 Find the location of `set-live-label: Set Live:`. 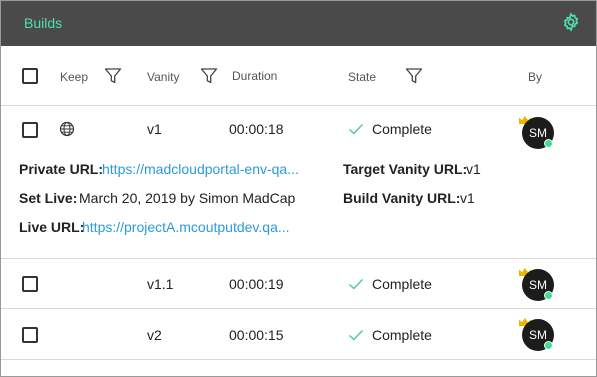

set-live-label: Set Live: is located at coordinates (48, 198).